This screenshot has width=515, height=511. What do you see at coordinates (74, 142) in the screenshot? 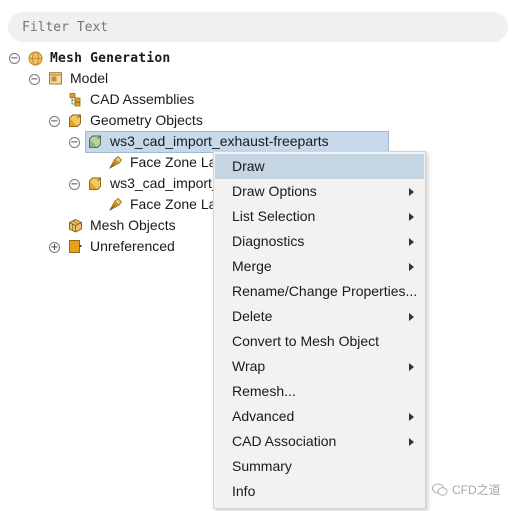
I see `collapse-toggle-geom-item-1: −` at bounding box center [74, 142].